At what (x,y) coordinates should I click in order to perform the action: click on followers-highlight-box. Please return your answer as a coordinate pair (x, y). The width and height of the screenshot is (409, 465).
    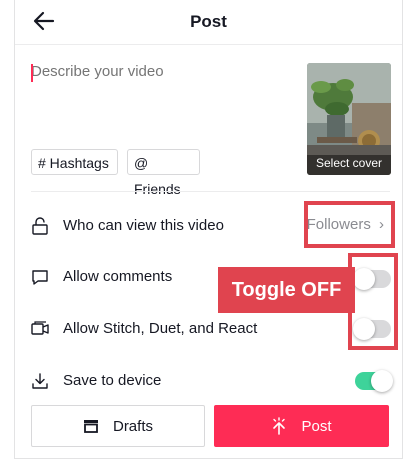
    Looking at the image, I should click on (349, 224).